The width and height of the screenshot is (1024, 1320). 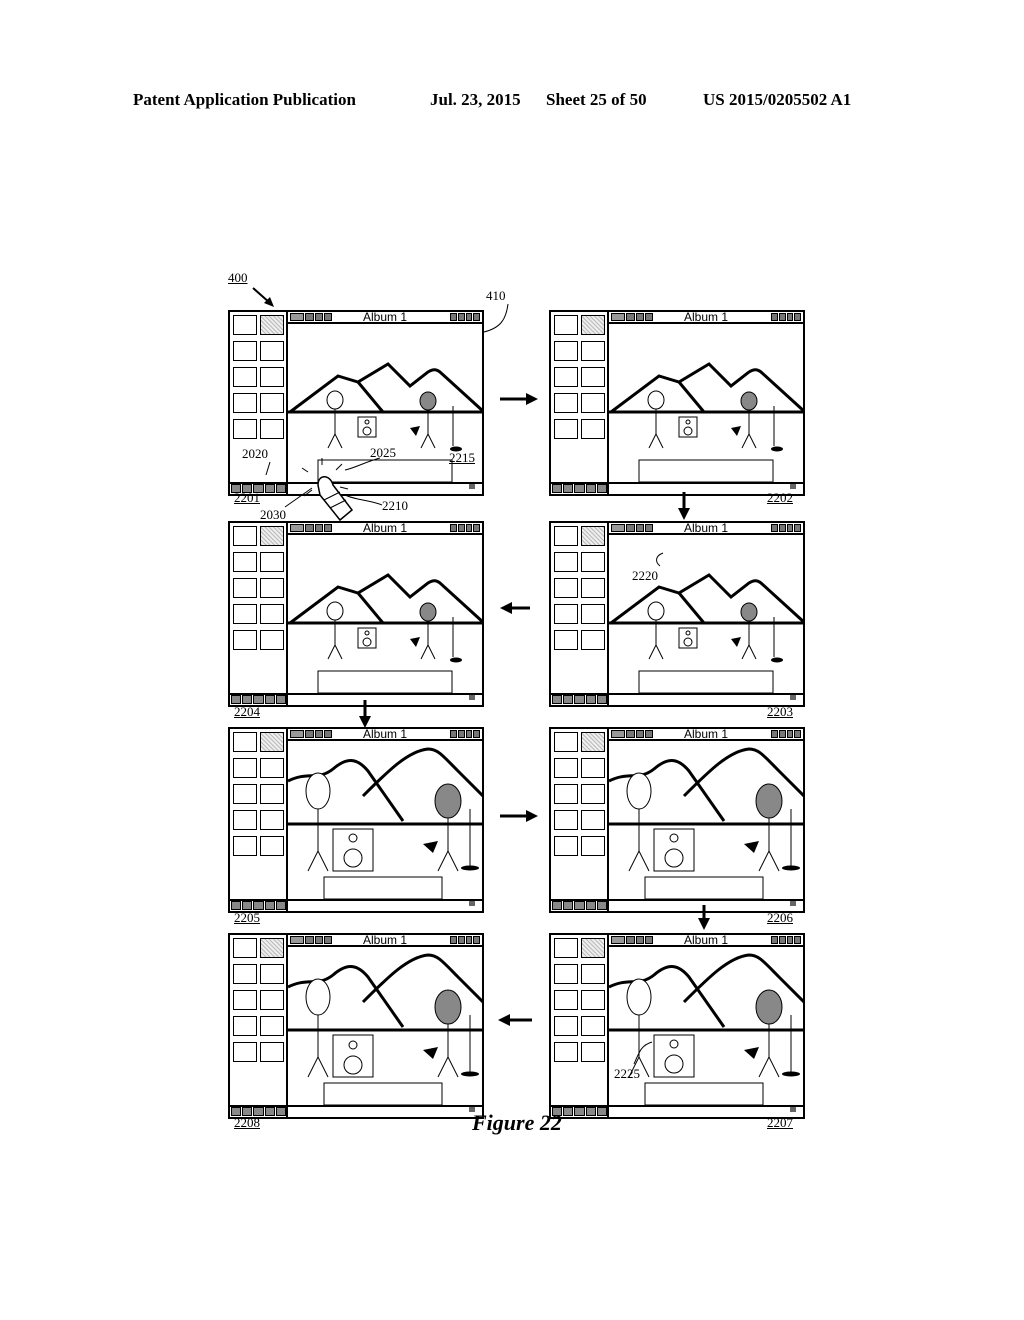 What do you see at coordinates (517, 1122) in the screenshot?
I see `figure-caption: Figure 22` at bounding box center [517, 1122].